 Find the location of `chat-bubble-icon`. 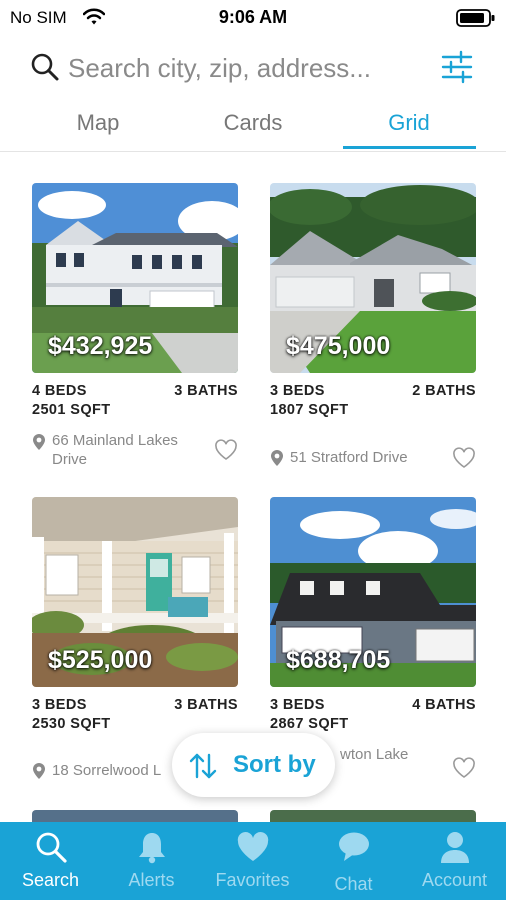

chat-bubble-icon is located at coordinates (354, 846).